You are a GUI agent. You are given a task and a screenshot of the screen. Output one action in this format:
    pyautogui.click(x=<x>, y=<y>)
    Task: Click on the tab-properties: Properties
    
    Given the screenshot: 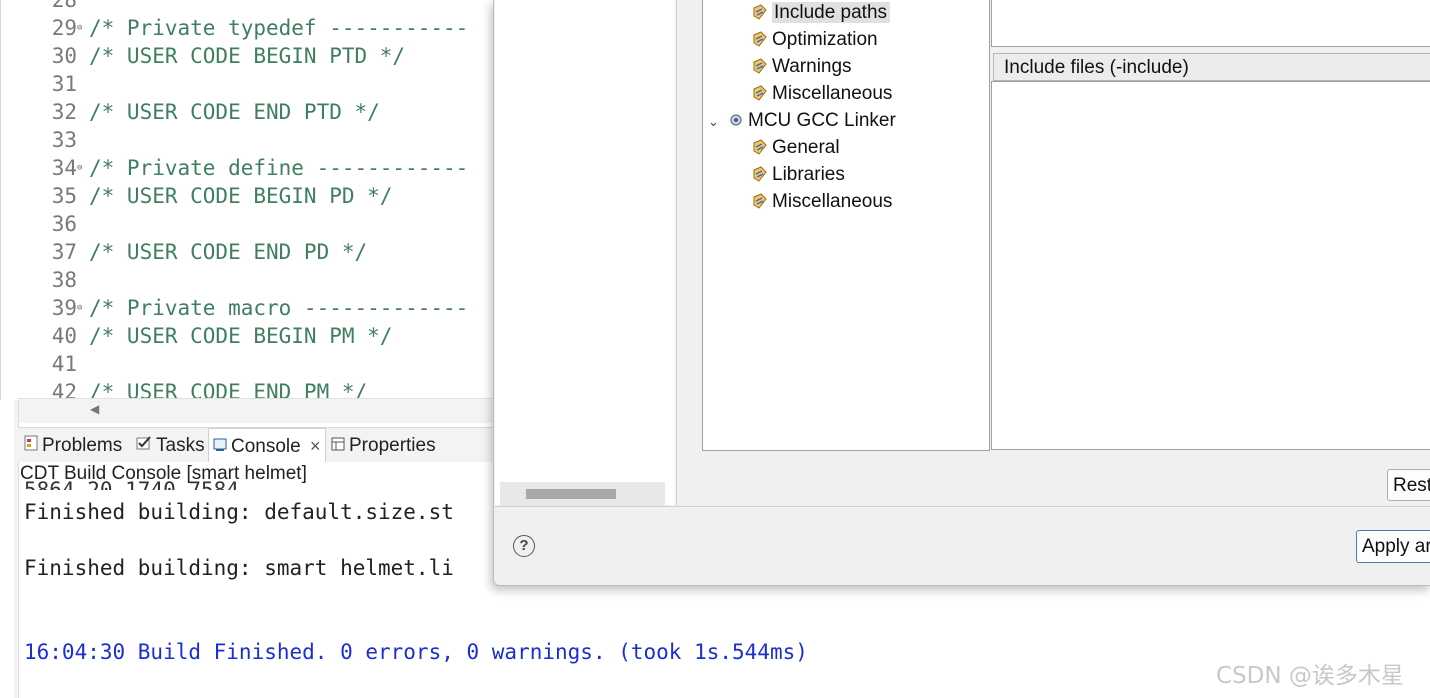 What is the action you would take?
    pyautogui.click(x=383, y=446)
    